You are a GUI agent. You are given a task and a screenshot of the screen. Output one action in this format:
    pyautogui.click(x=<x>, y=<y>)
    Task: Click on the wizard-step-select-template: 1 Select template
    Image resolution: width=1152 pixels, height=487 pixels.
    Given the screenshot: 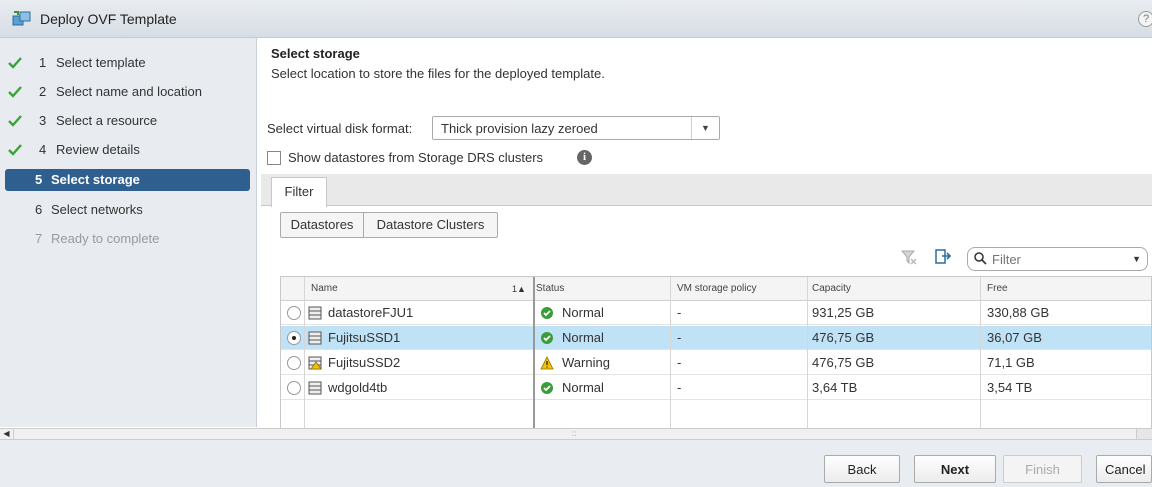 What is the action you would take?
    pyautogui.click(x=127, y=63)
    